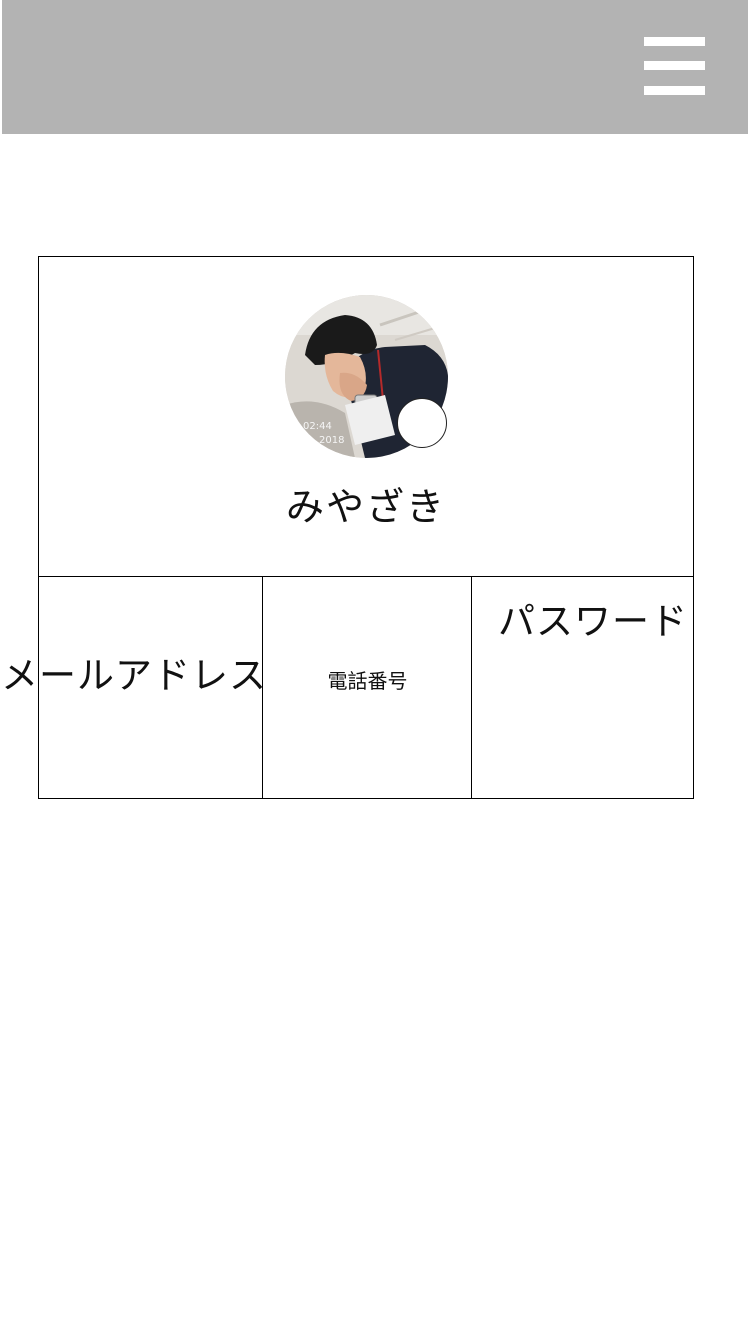 Image resolution: width=750 pixels, height=1334 pixels. What do you see at coordinates (375, 67) in the screenshot?
I see `header-bar` at bounding box center [375, 67].